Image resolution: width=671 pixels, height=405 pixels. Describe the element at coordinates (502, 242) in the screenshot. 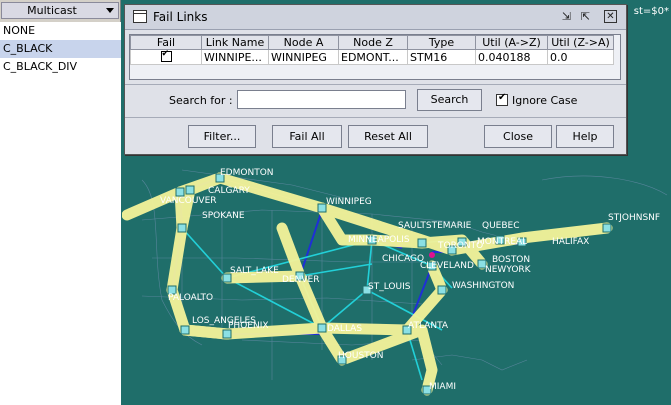

I see `city-label: MONTREAL` at that location.